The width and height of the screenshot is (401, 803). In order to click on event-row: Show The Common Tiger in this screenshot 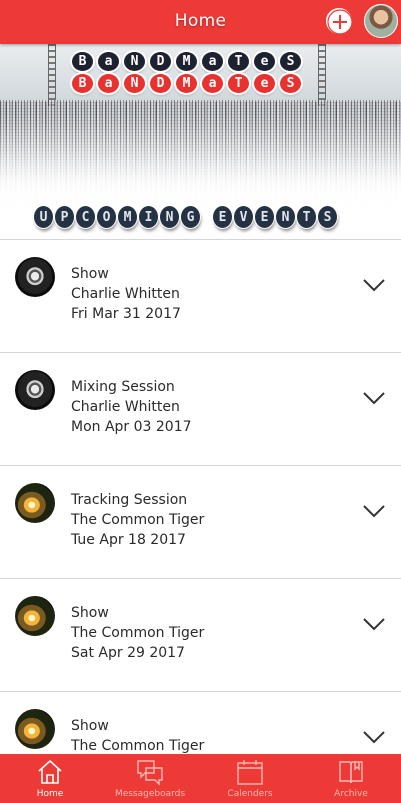, I will do `click(200, 723)`.